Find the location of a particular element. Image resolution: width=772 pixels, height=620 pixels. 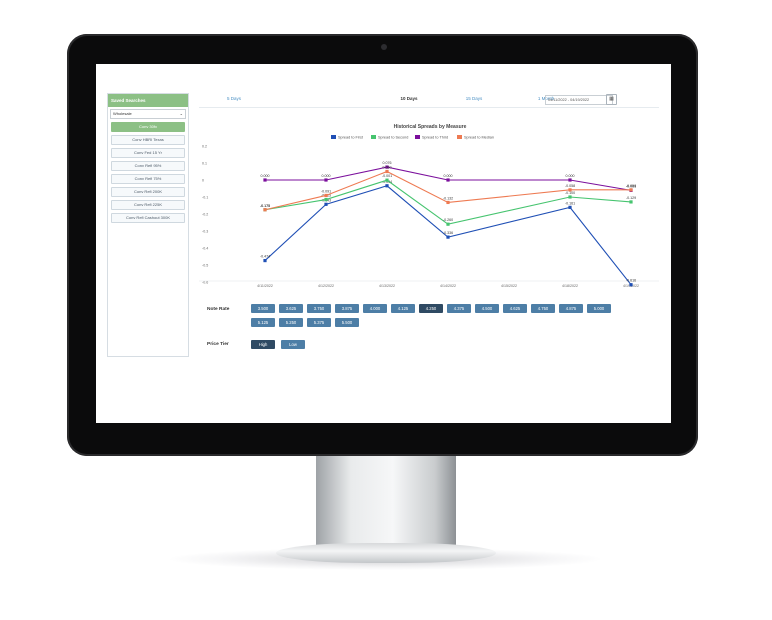

x-tick-label: 4/18/2022 is located at coordinates (570, 286).